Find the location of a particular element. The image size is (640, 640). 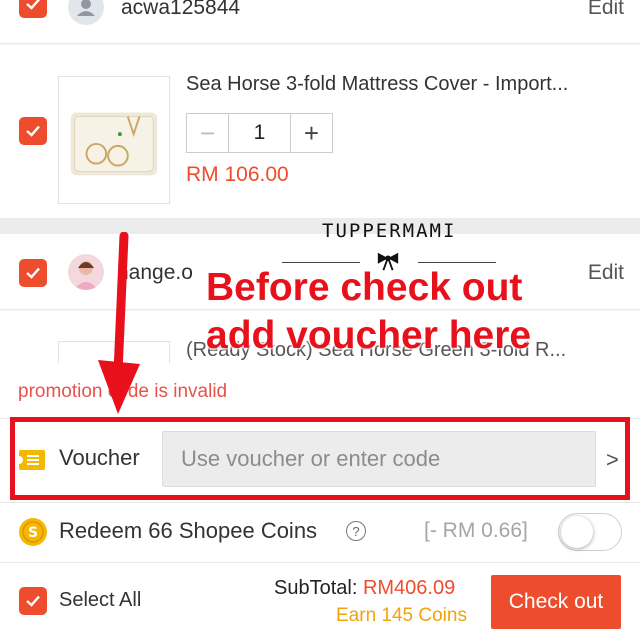

shopee-coins-row: S Redeem 66 Shopee Coins ? [- RM 0.66] is located at coordinates (320, 533).